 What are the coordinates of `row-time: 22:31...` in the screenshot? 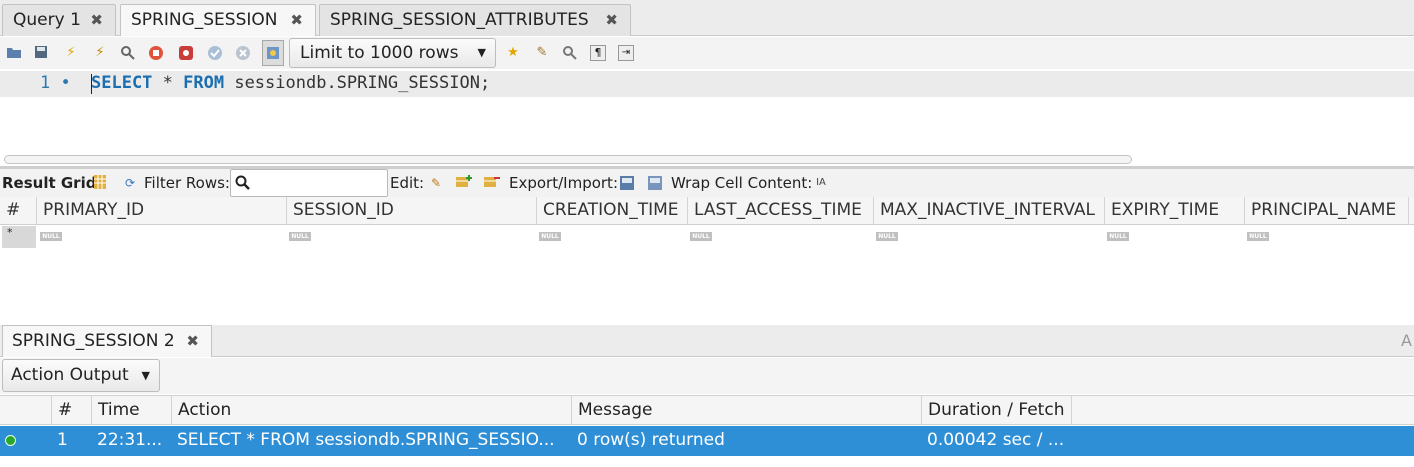 It's located at (130, 440).